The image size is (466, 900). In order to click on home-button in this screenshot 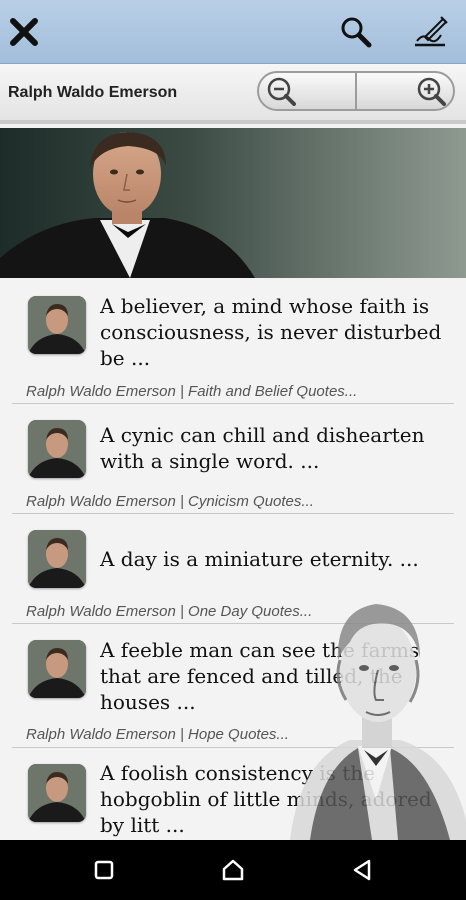, I will do `click(233, 870)`.